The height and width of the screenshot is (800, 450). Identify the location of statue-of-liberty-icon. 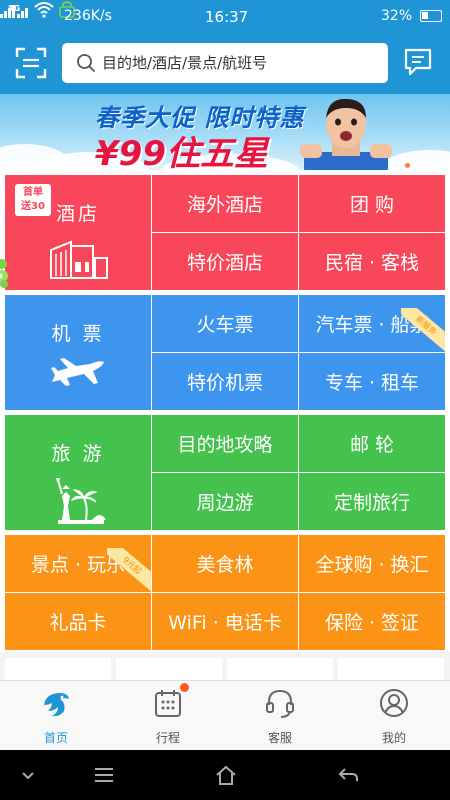
(81, 501).